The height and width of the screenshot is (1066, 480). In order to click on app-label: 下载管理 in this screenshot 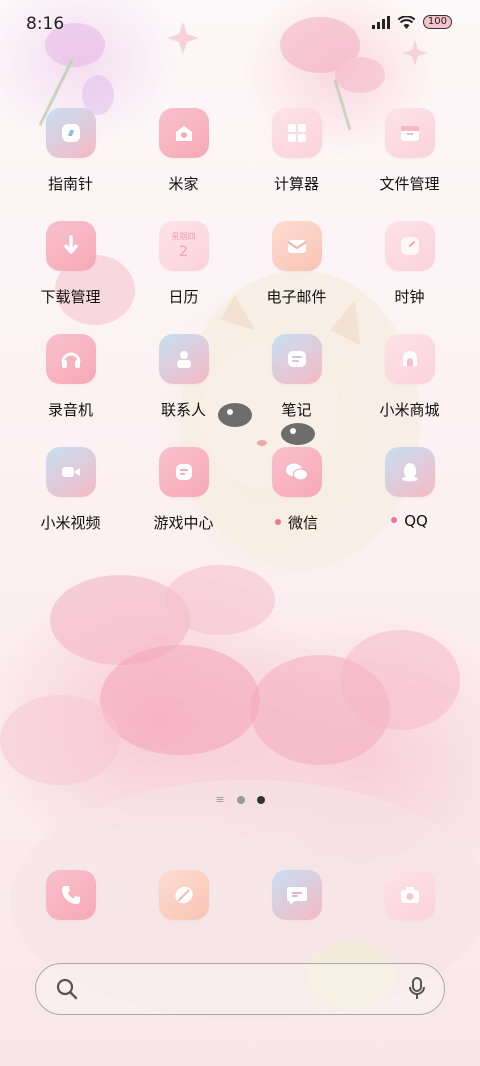, I will do `click(70, 296)`.